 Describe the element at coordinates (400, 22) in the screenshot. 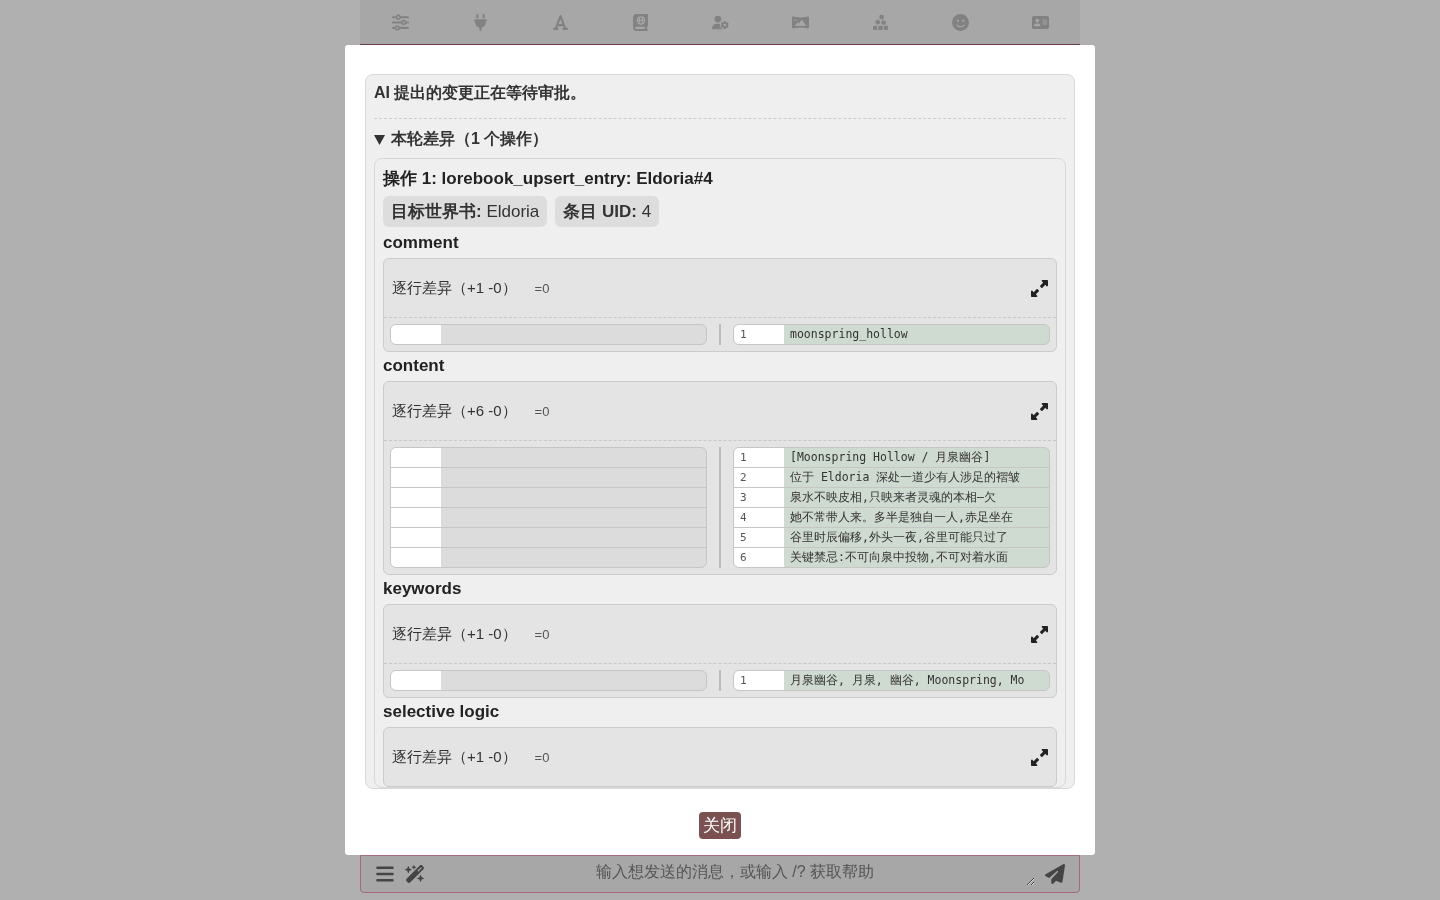

I see `sliders-icon` at that location.